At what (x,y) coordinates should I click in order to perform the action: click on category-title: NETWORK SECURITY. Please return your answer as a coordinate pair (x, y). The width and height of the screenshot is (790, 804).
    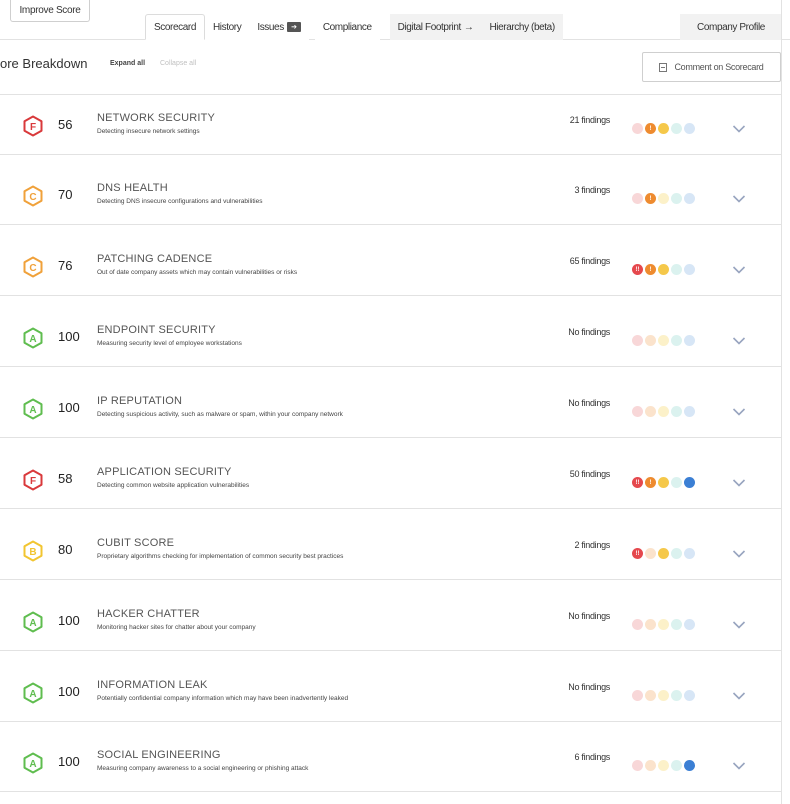
    Looking at the image, I should click on (156, 118).